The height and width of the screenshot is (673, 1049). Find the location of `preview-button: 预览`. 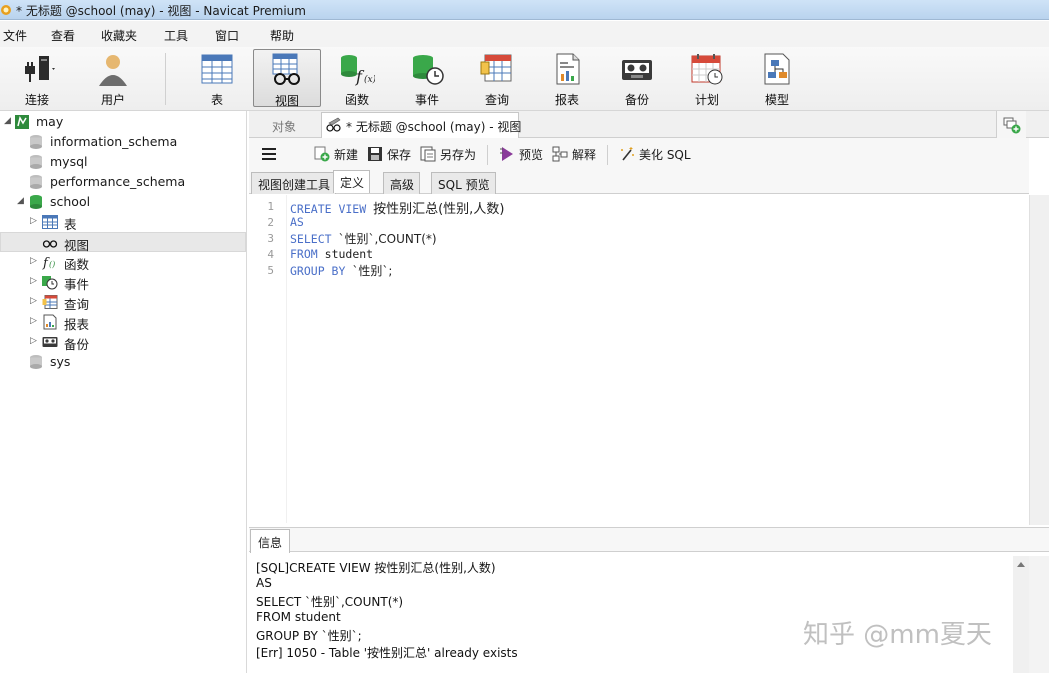

preview-button: 预览 is located at coordinates (521, 155).